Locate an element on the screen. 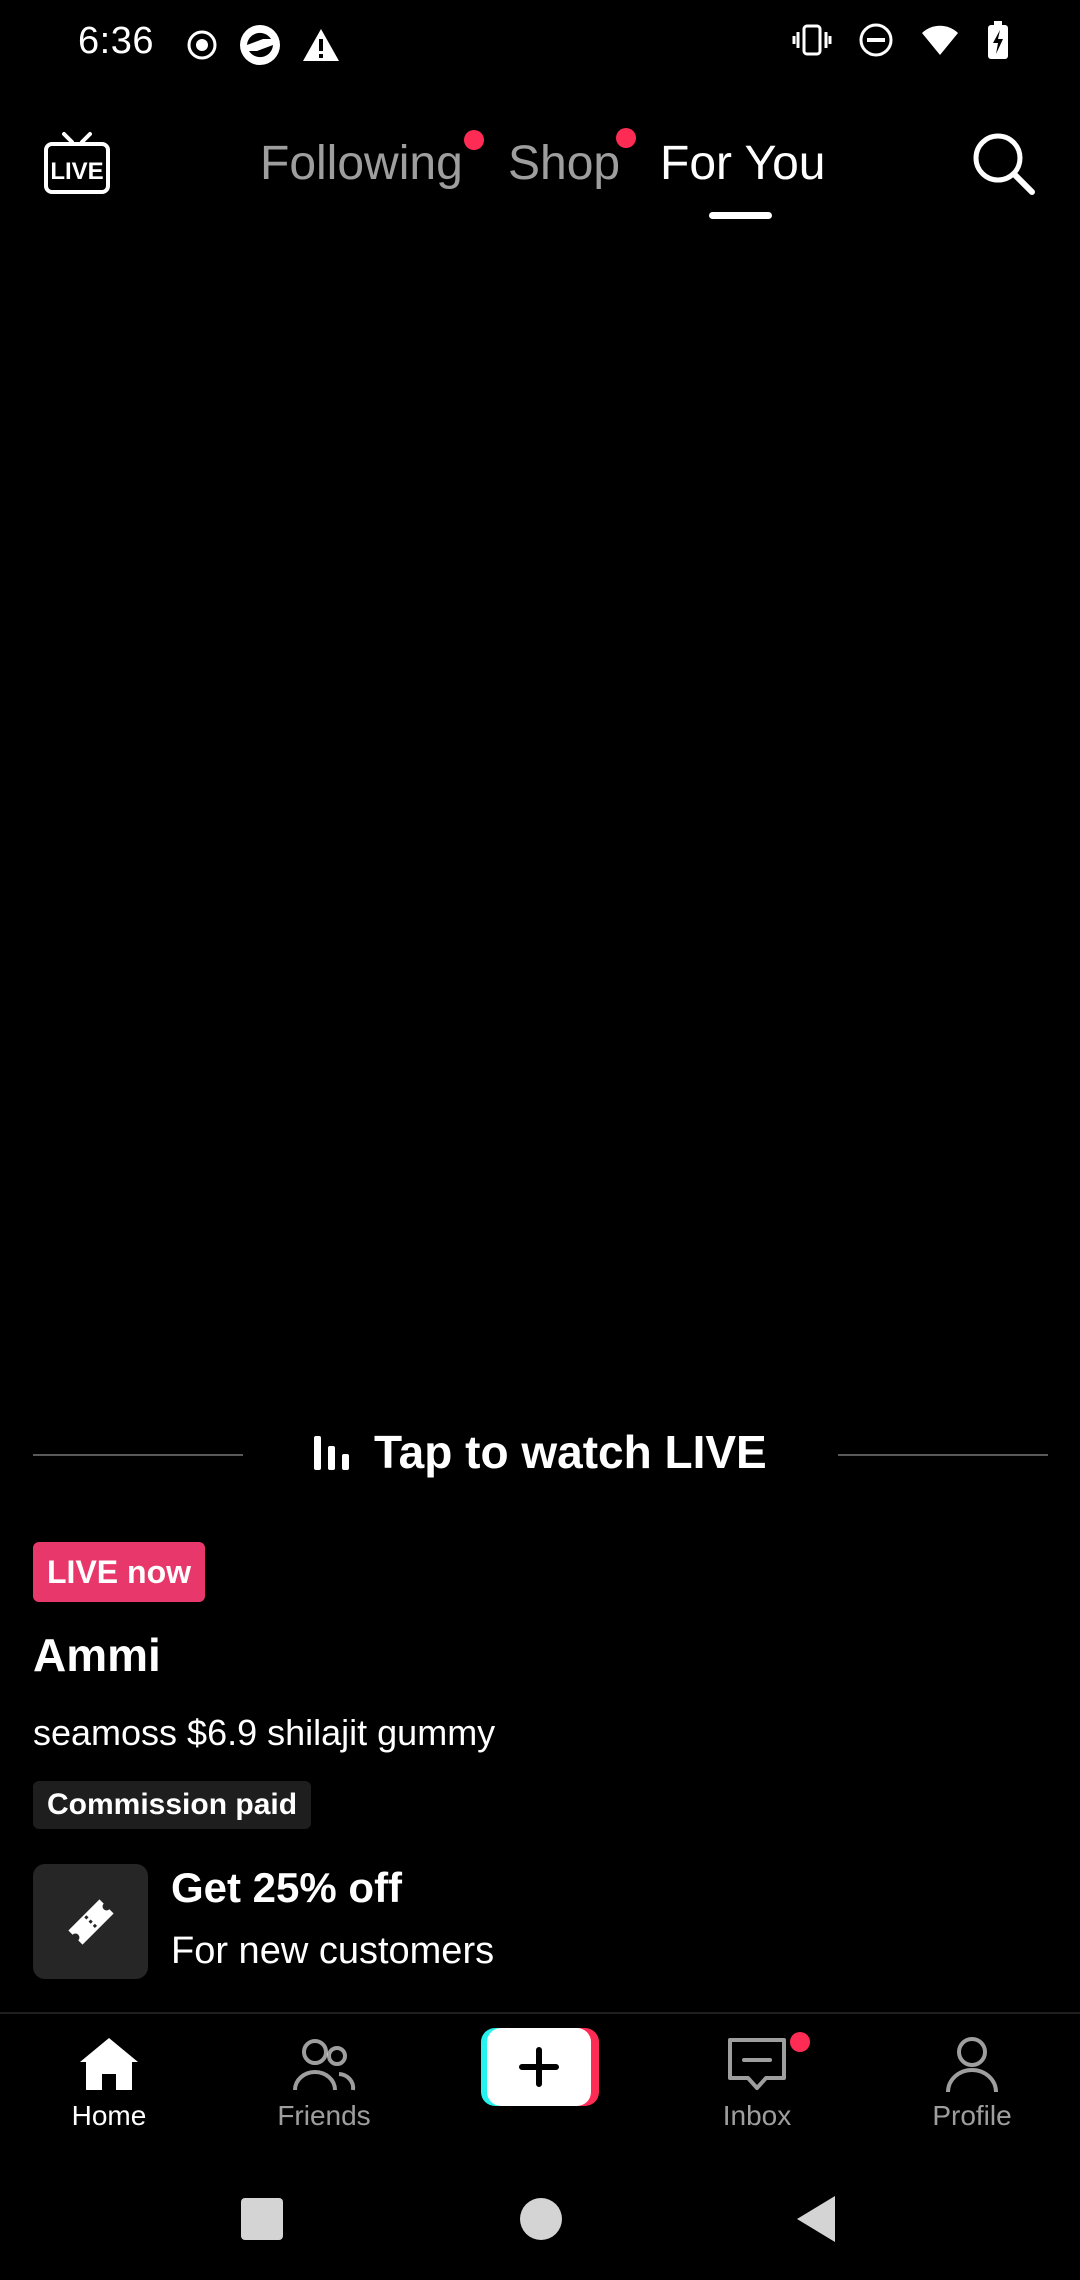 This screenshot has width=1080, height=2280. watch-live-label-group: Tap to watch LIVE is located at coordinates (539, 1452).